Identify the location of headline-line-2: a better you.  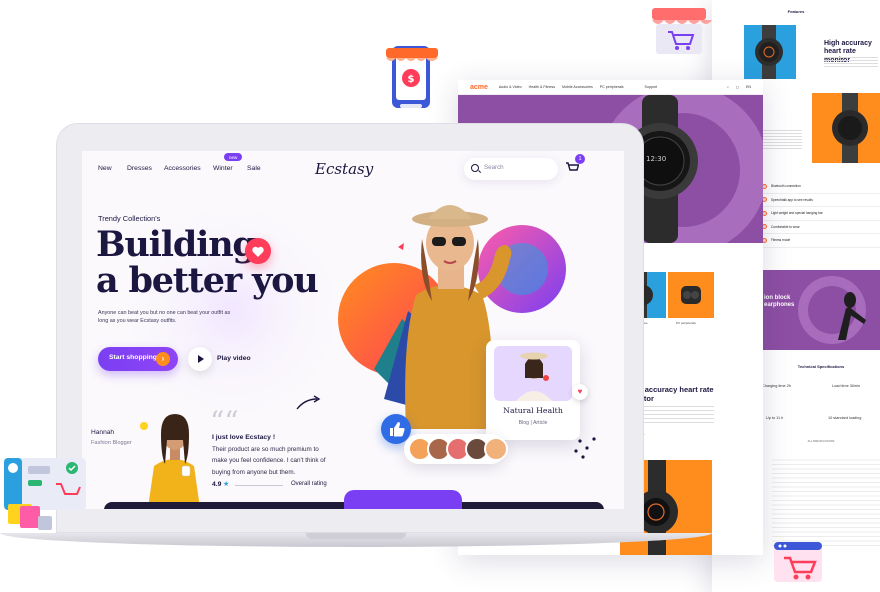
(207, 280).